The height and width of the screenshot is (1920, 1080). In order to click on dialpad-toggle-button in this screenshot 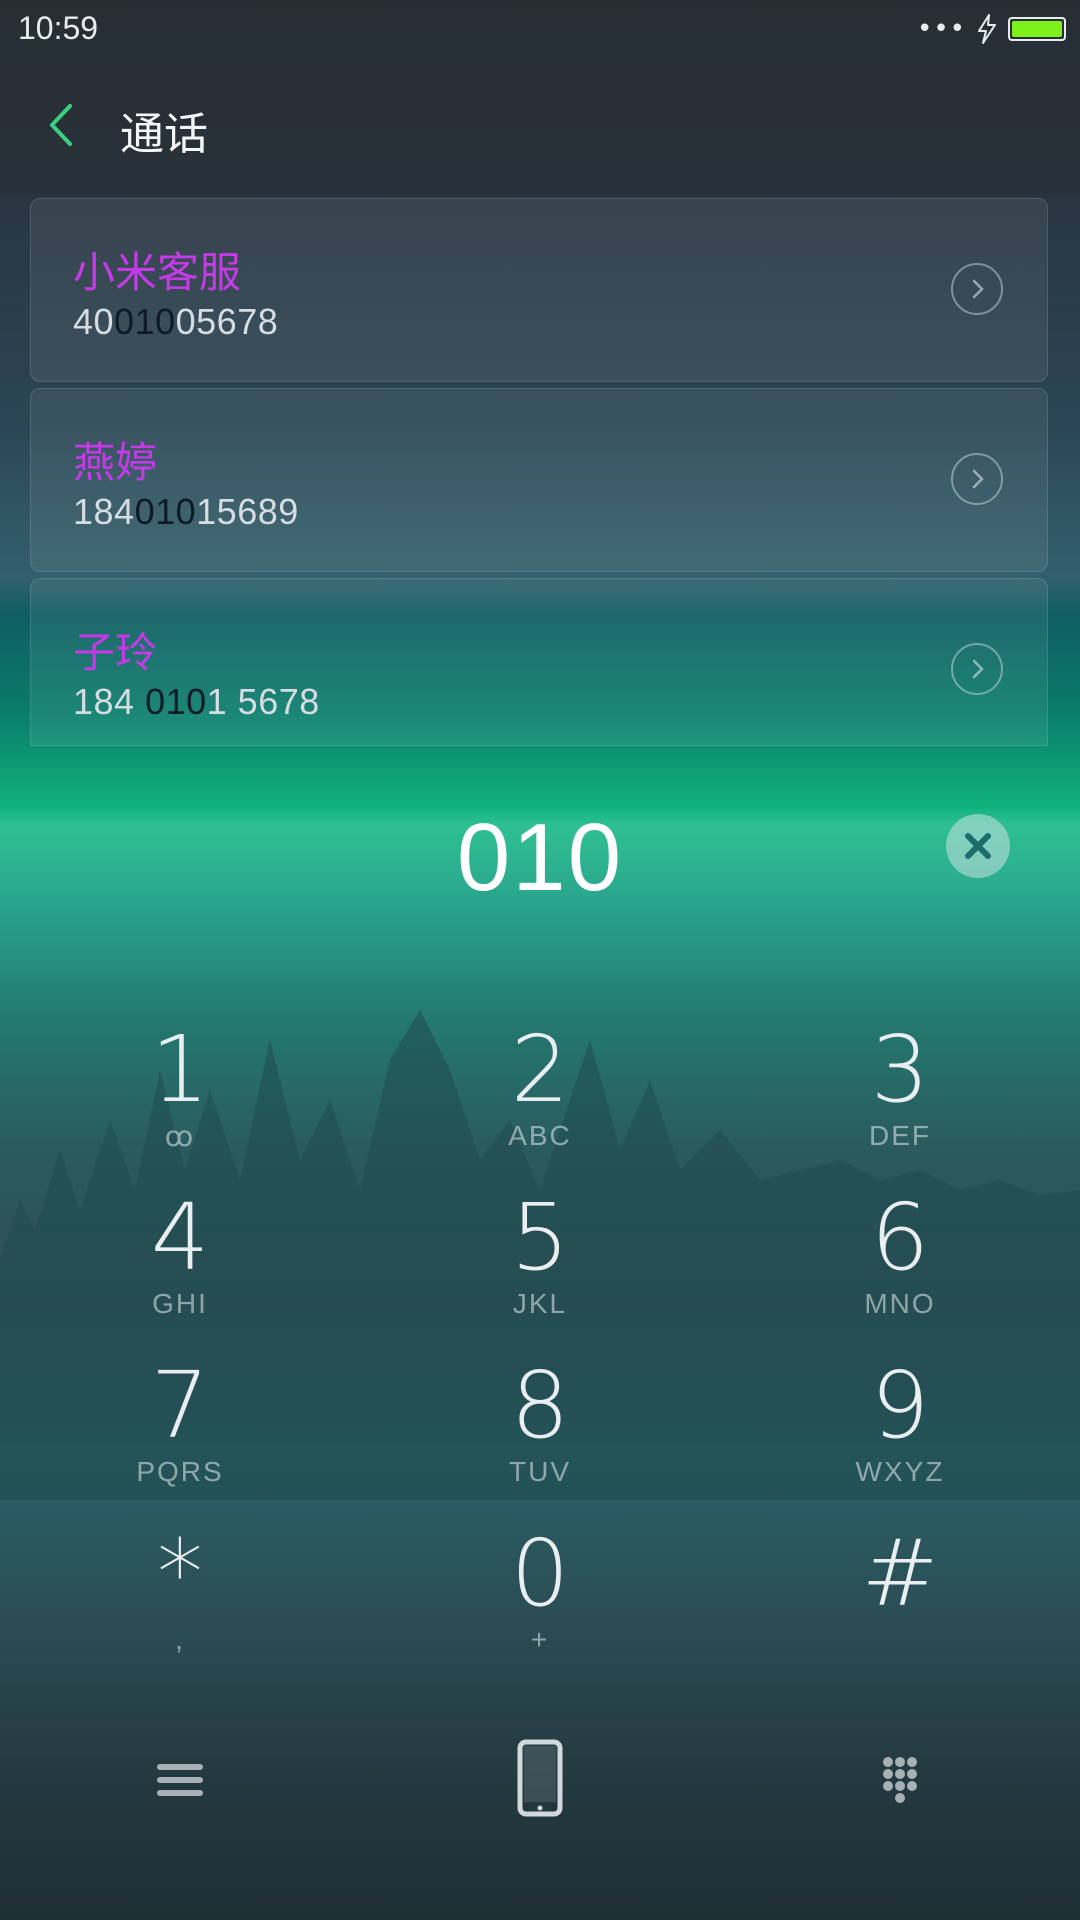, I will do `click(900, 1780)`.